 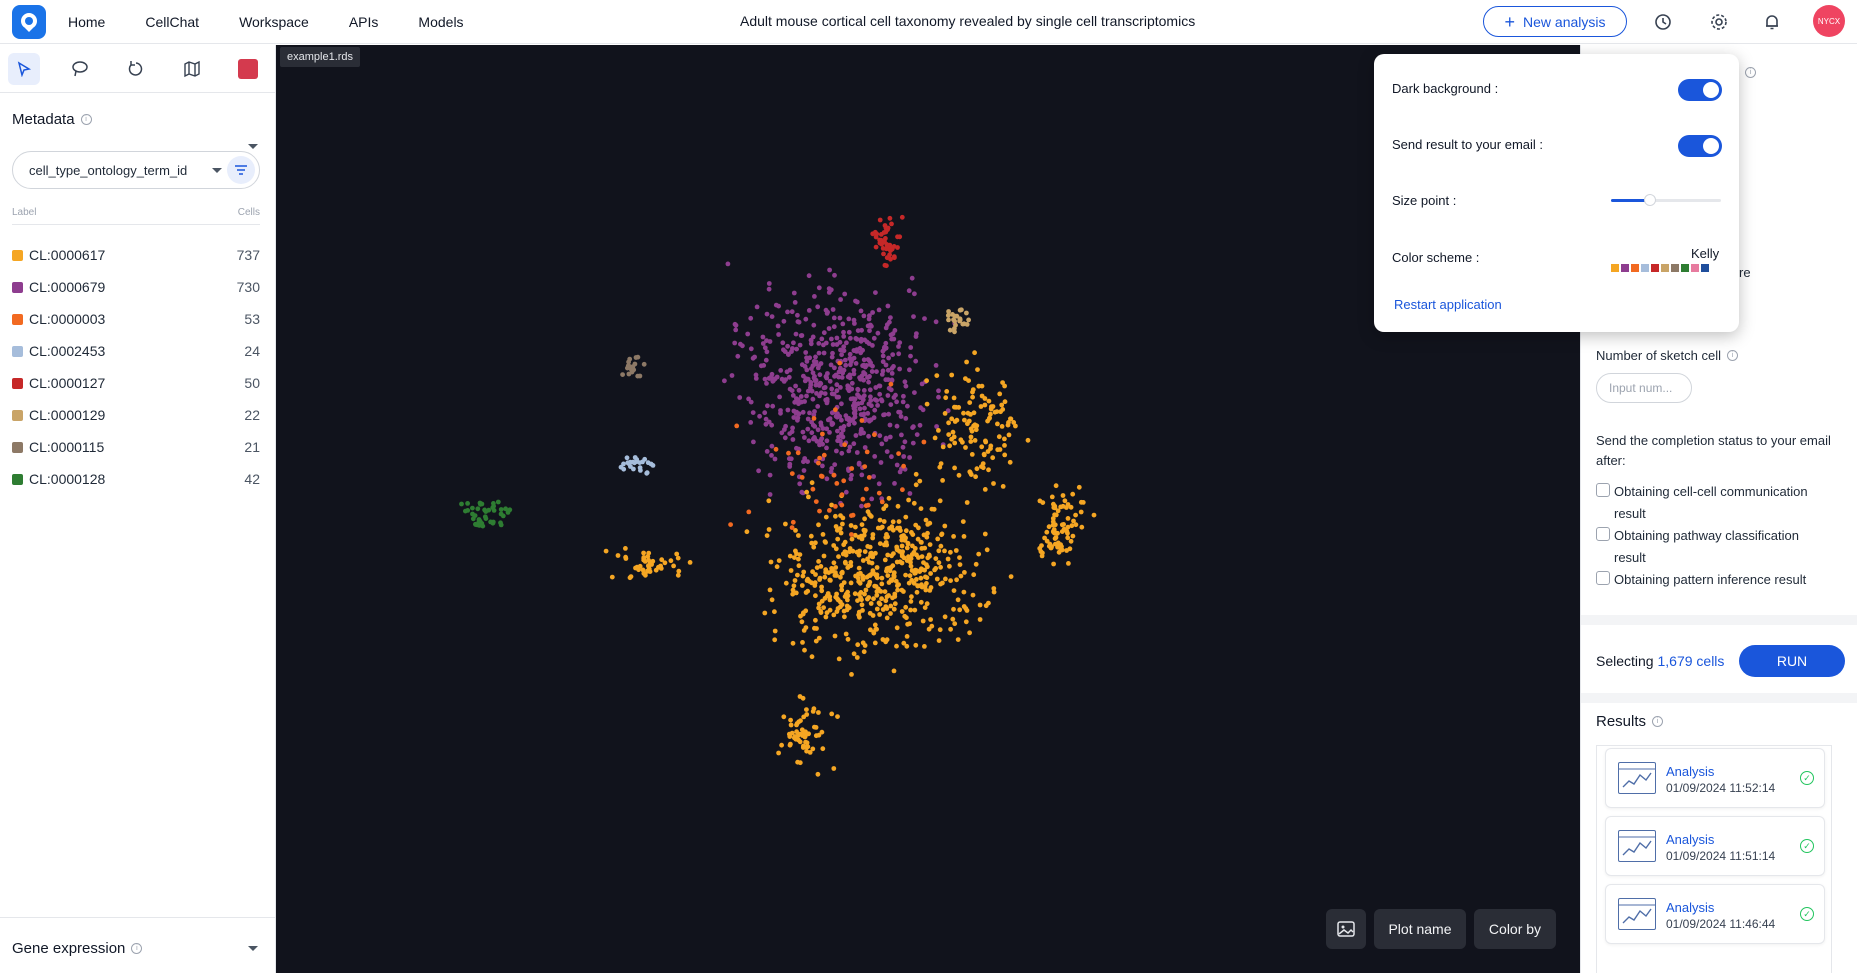 I want to click on gene-expression-header: Gene expression i, so click(x=77, y=948).